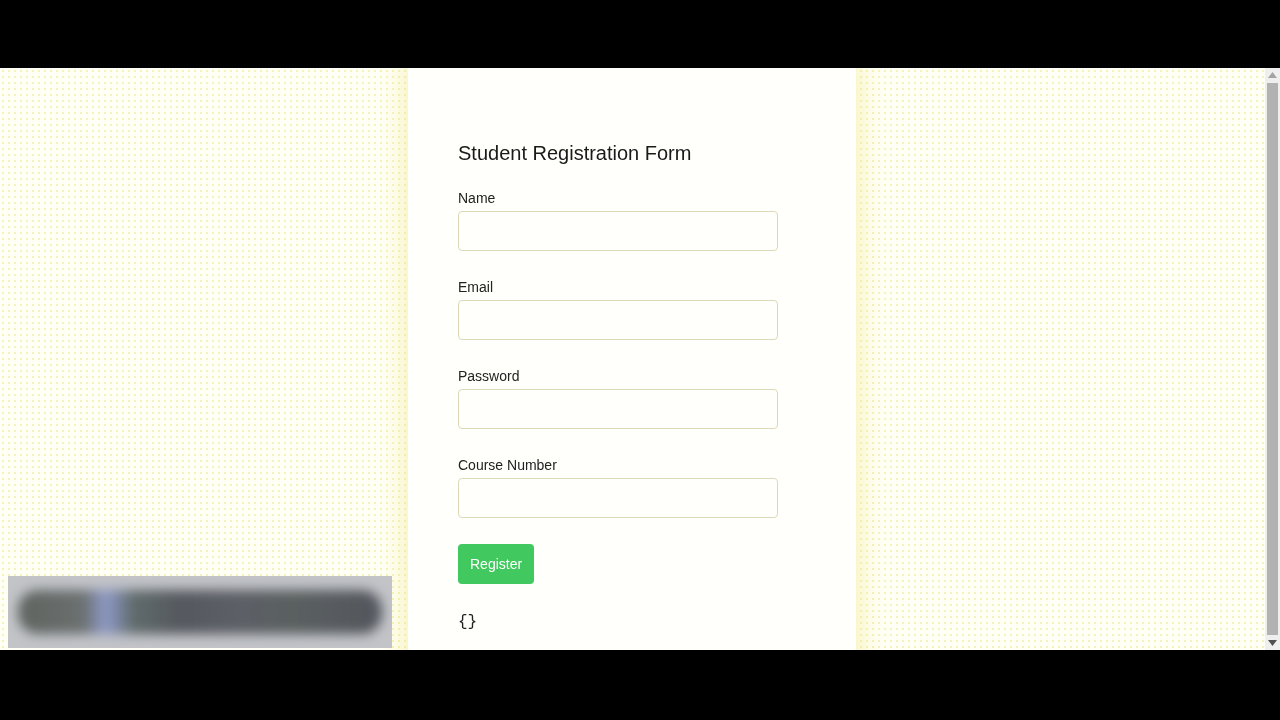 This screenshot has height=720, width=1280. Describe the element at coordinates (1272, 75) in the screenshot. I see `scroll-up-icon` at that location.